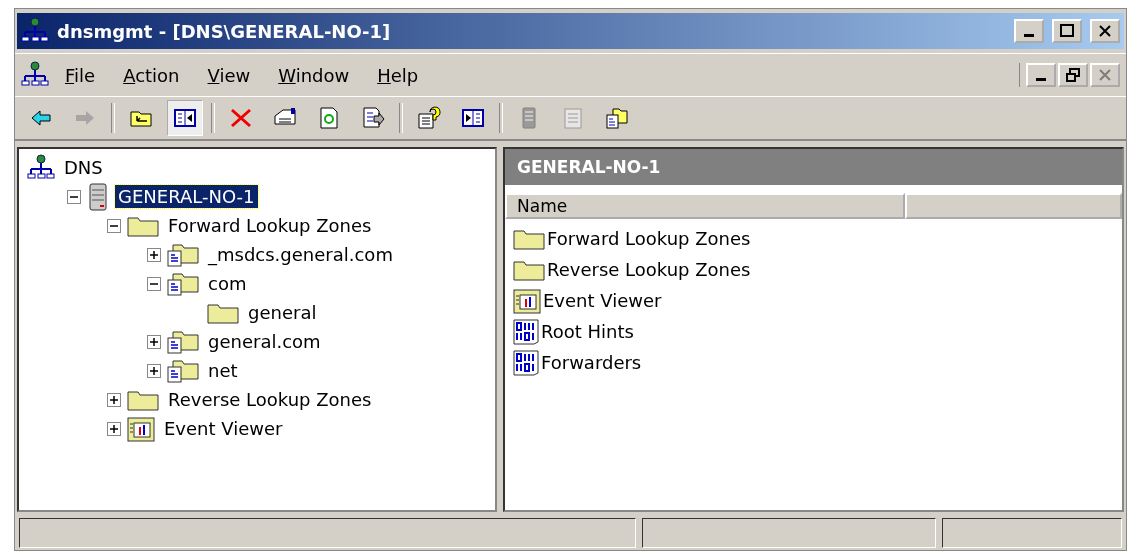  Describe the element at coordinates (83, 167) in the screenshot. I see `tree-item: DNS` at that location.